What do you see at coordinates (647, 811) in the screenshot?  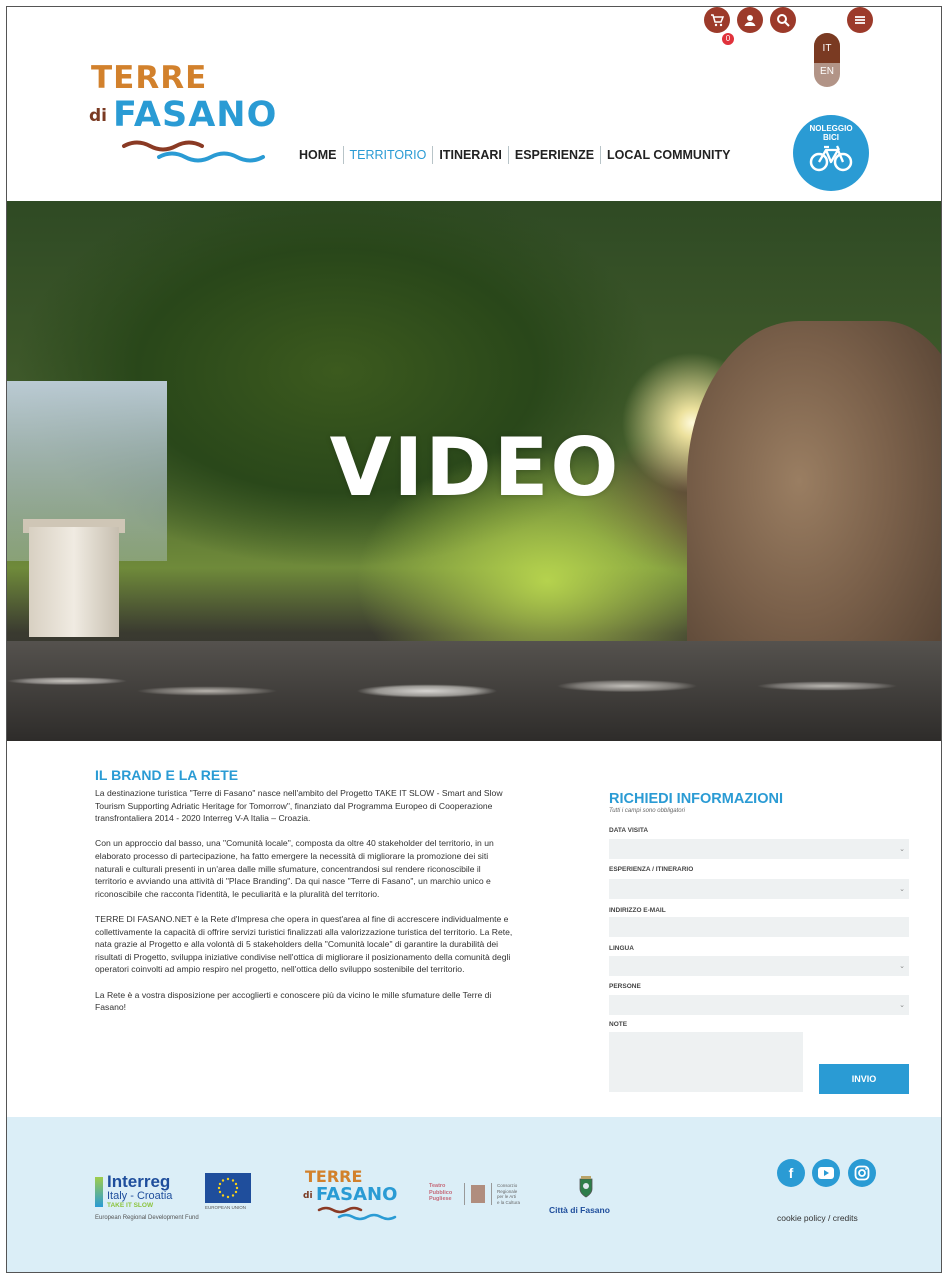 I see `form-subtitle: Tutti i campi sono obbligatori` at bounding box center [647, 811].